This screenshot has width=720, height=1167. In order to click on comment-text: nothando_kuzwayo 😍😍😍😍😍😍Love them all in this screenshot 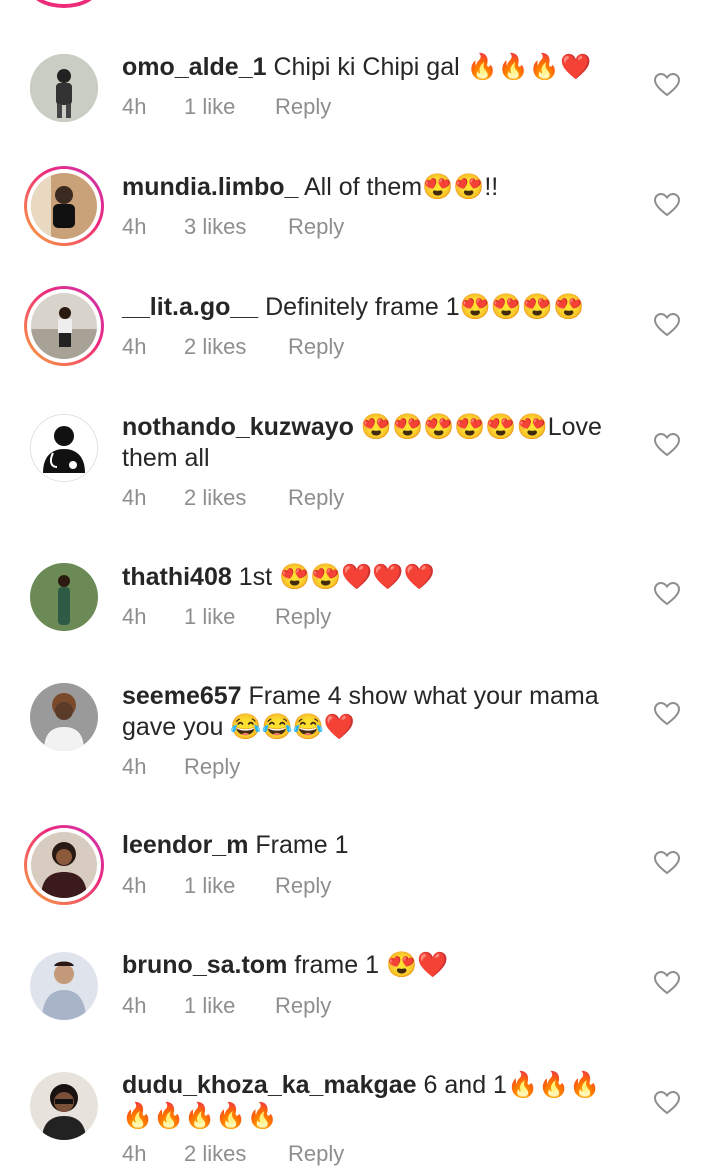, I will do `click(371, 443)`.